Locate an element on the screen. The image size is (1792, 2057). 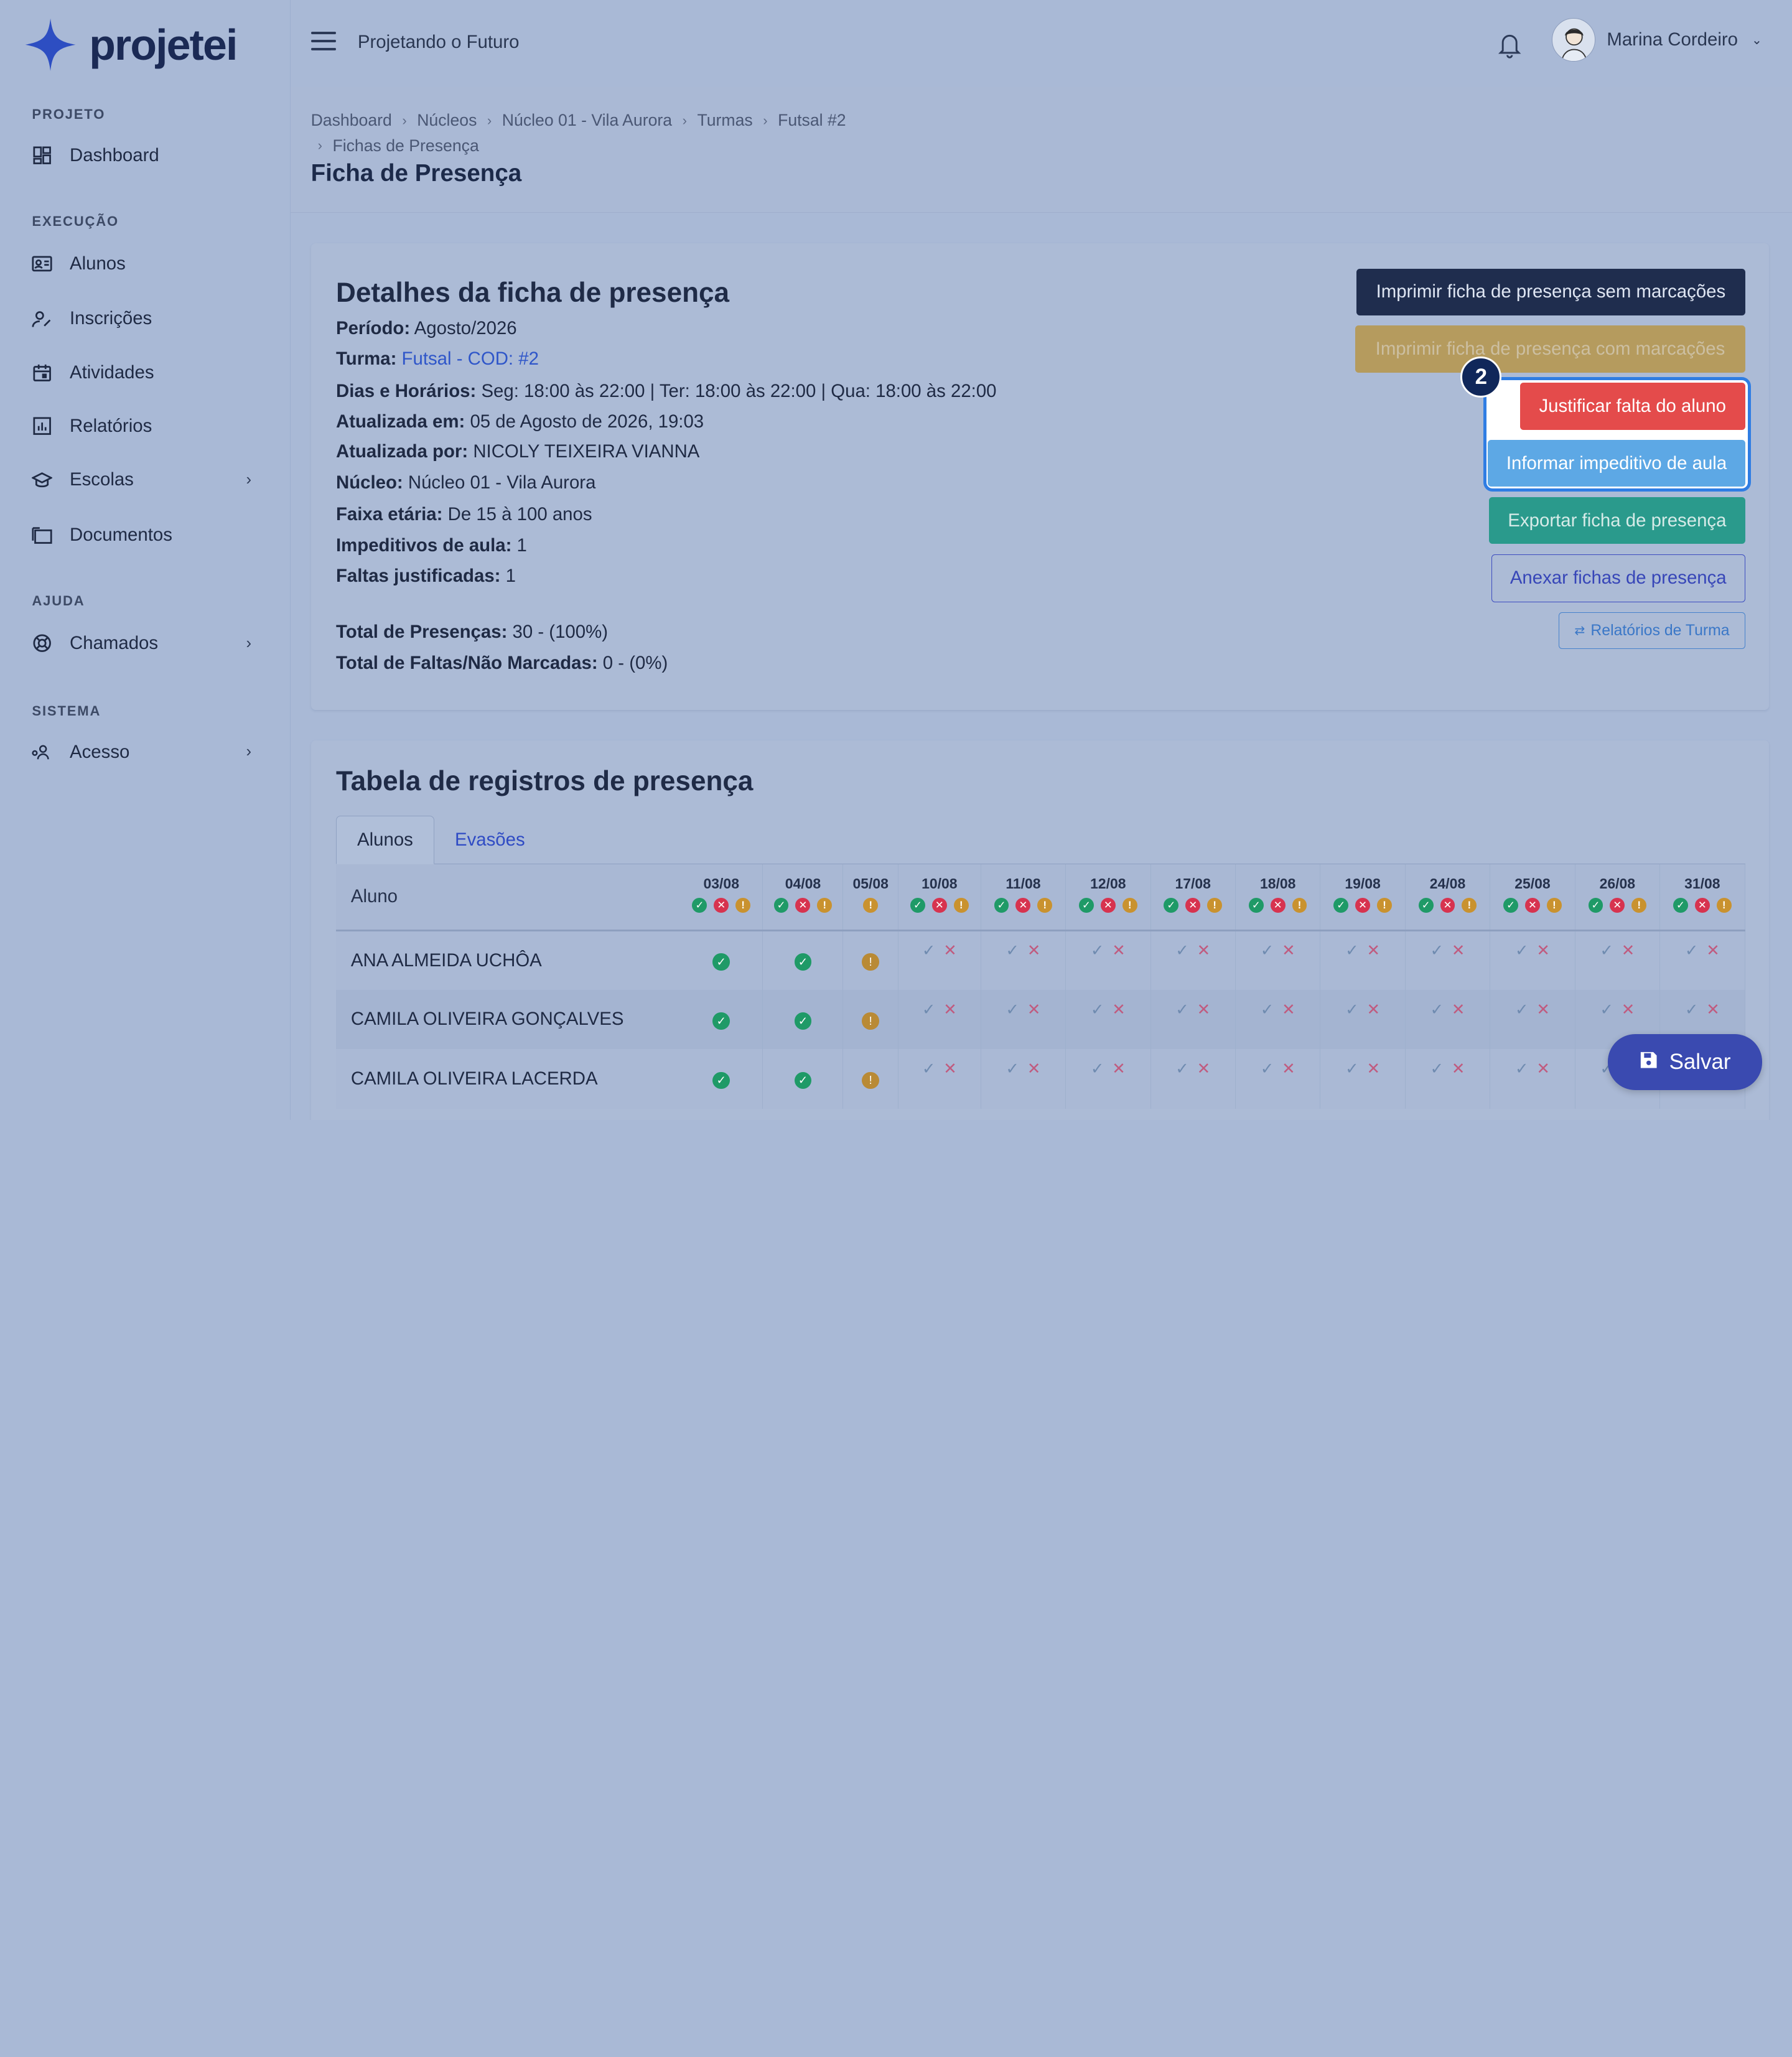
bell-icon is located at coordinates (1510, 44).